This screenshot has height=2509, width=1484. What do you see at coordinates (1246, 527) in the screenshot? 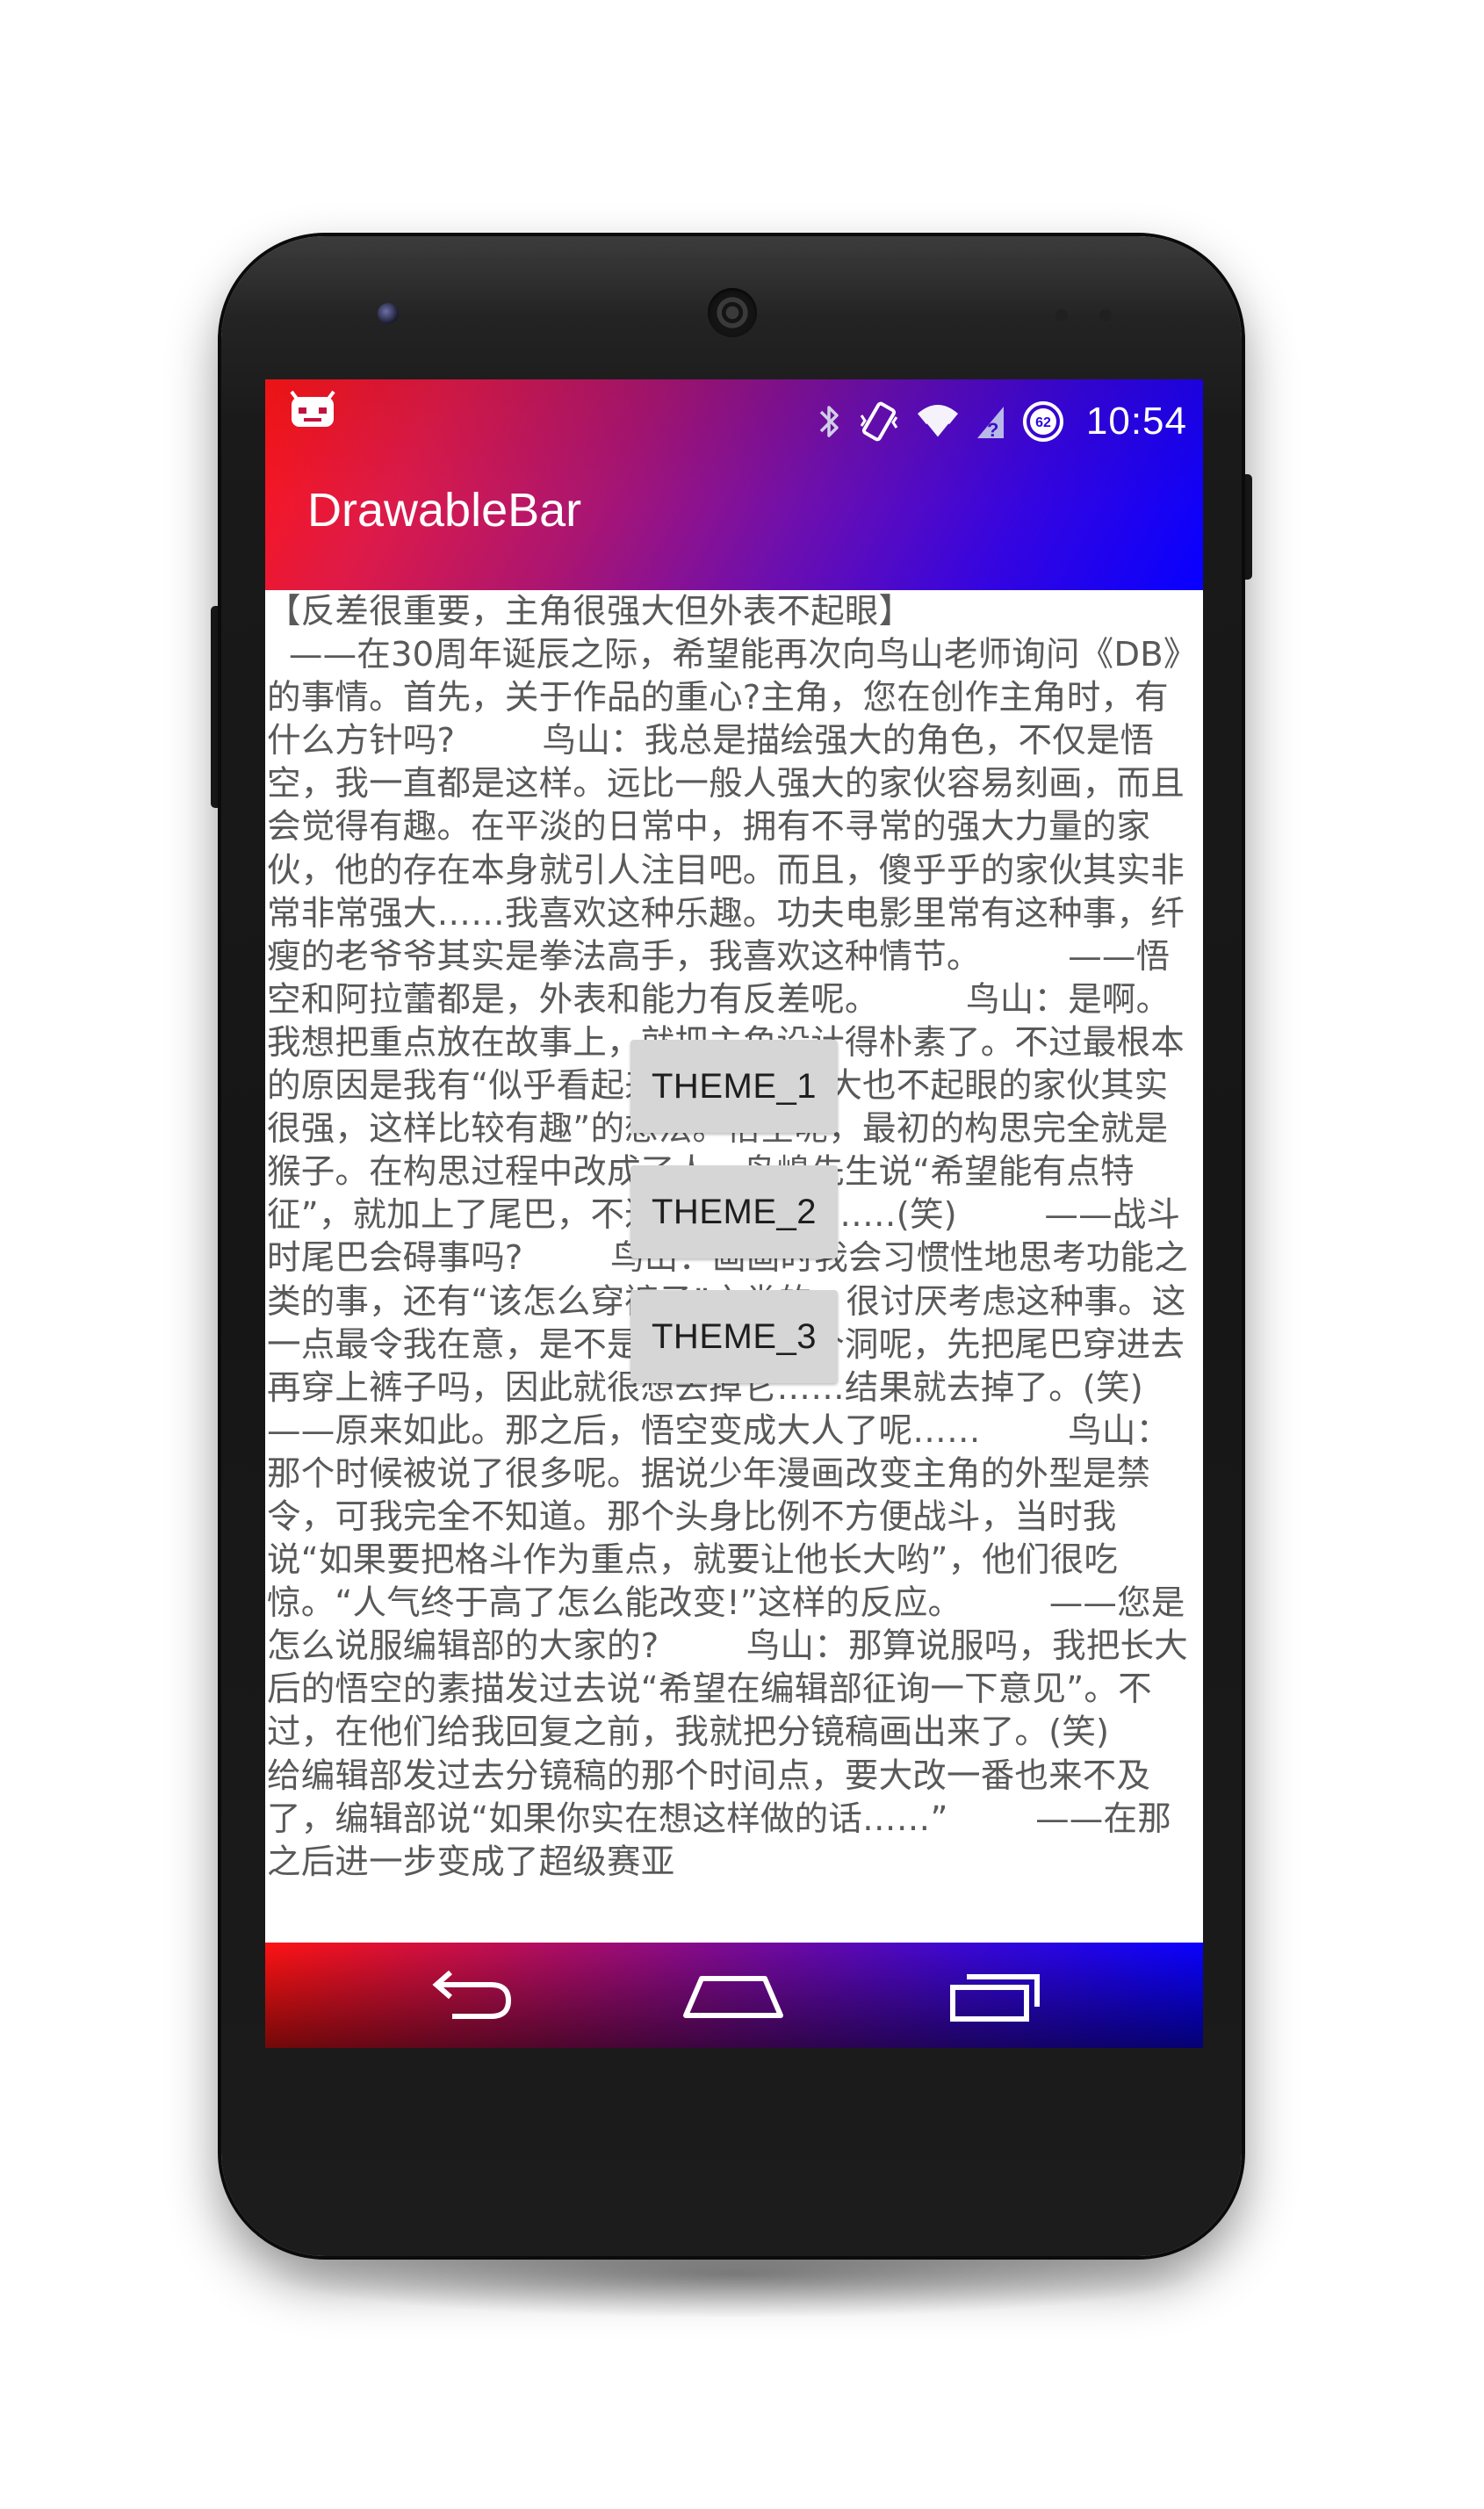
I see `power-button` at bounding box center [1246, 527].